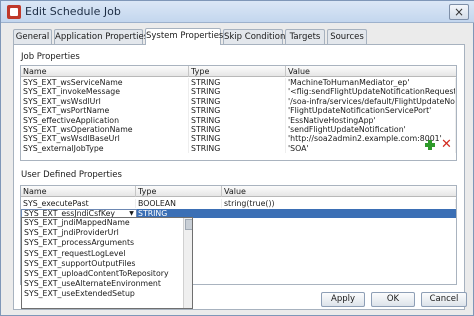 The height and width of the screenshot is (316, 474). Describe the element at coordinates (188, 224) in the screenshot. I see `scrollbar-thumb` at that location.